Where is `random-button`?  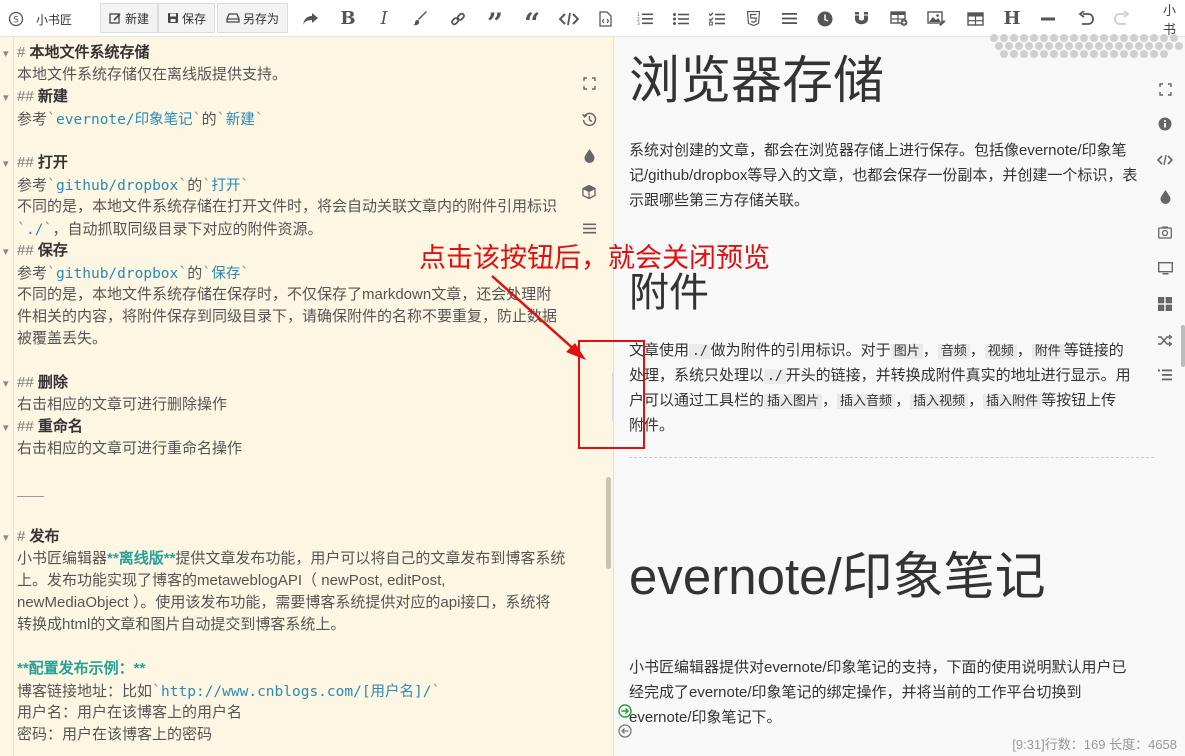
random-button is located at coordinates (1165, 340).